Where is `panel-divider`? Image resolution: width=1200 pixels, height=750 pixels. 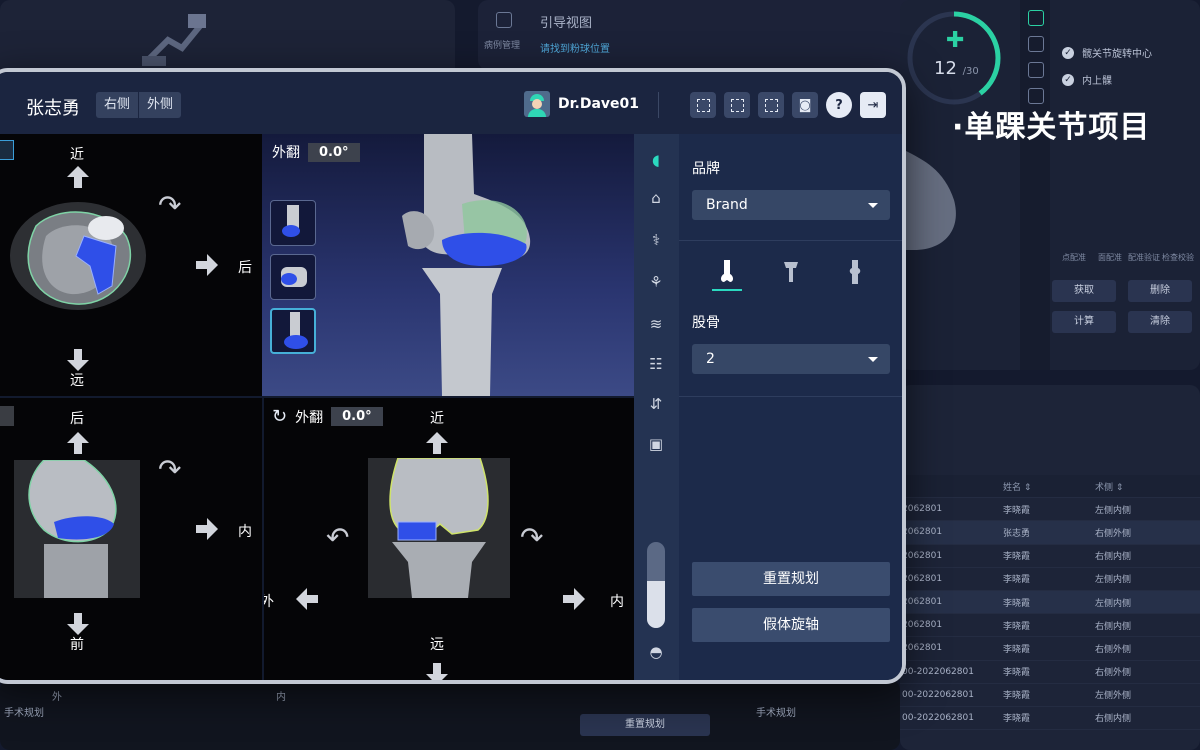 panel-divider is located at coordinates (790, 240).